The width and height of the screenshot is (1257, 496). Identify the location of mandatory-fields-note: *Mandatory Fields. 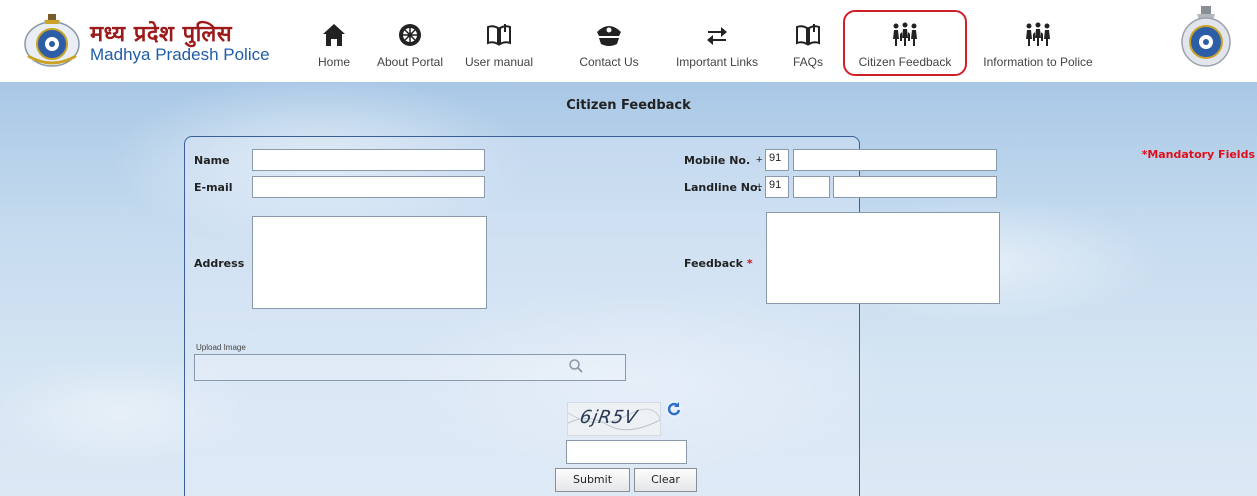
(1198, 154).